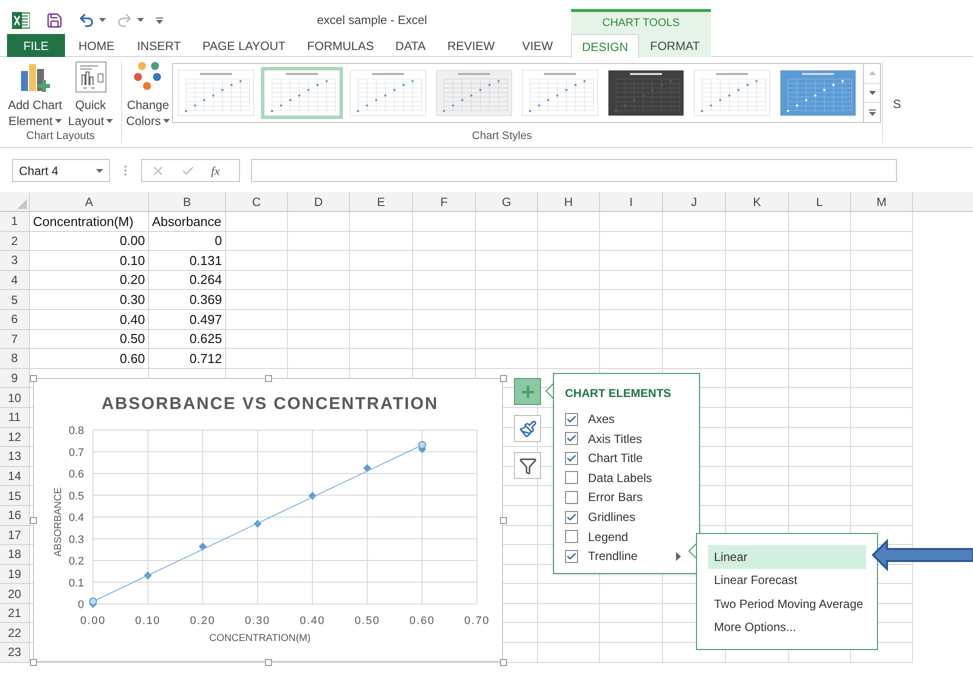 The width and height of the screenshot is (973, 679). I want to click on name-box: Chart 4, so click(61, 170).